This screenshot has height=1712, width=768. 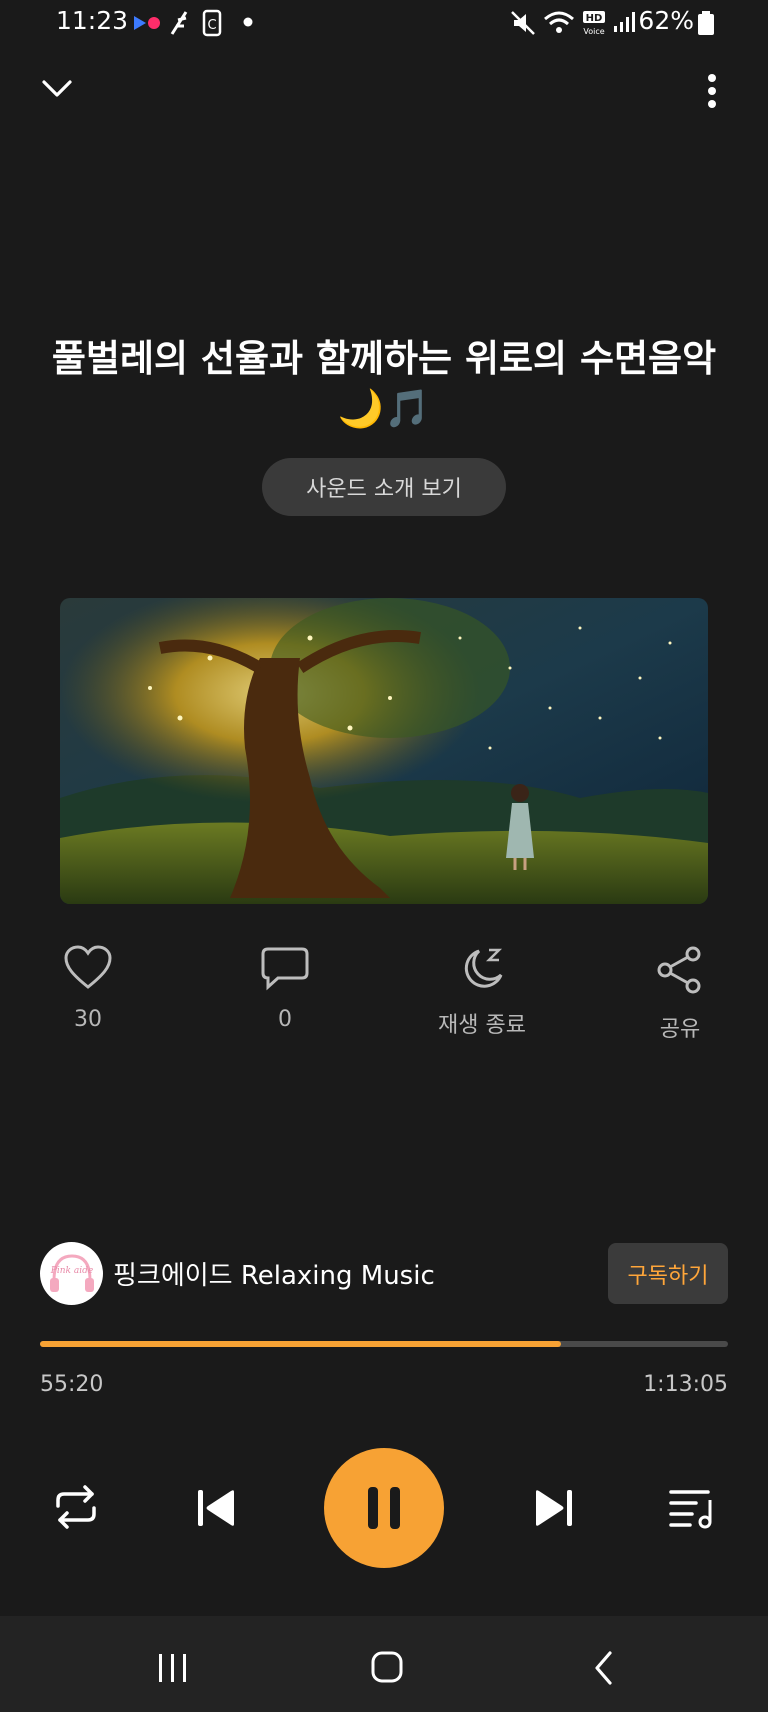 What do you see at coordinates (76, 1507) in the screenshot?
I see `repeat-icon` at bounding box center [76, 1507].